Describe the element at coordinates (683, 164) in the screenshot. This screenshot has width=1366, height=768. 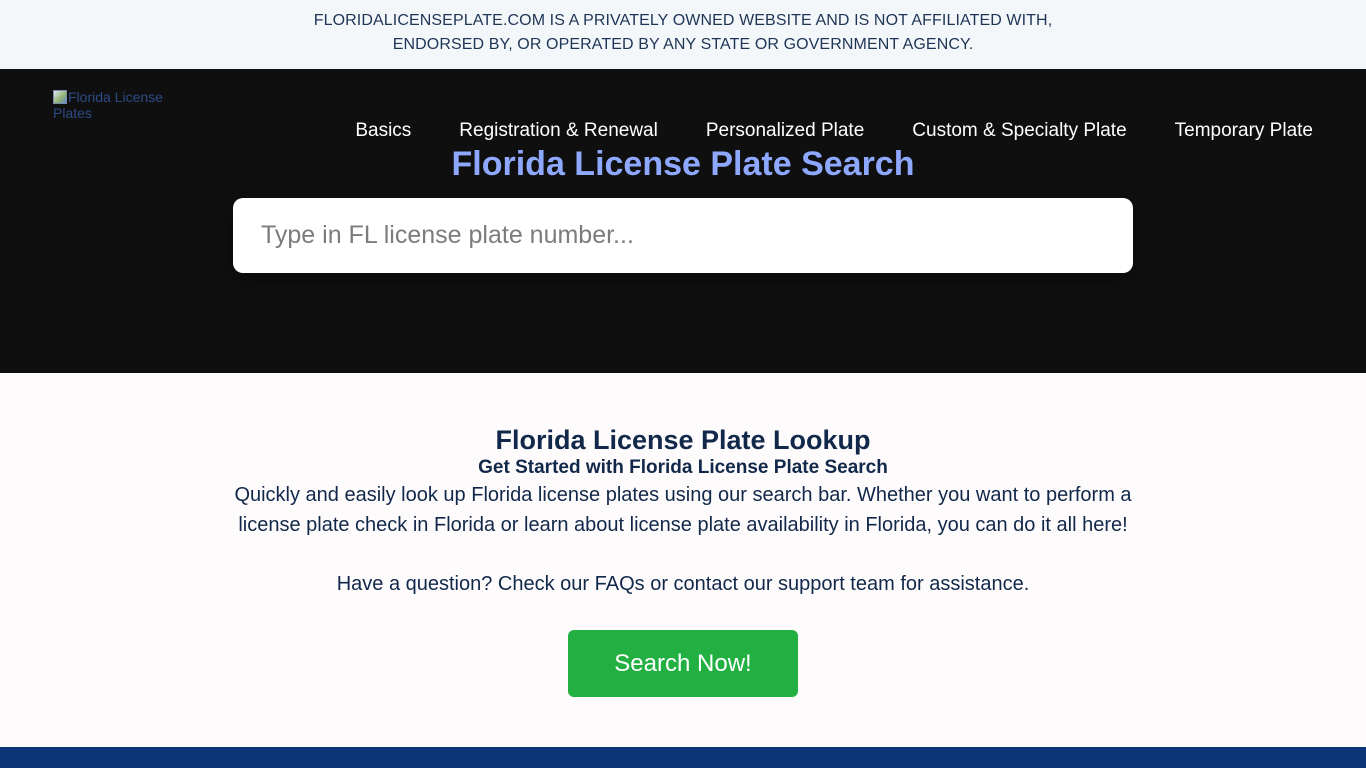
I see `hero-title: Florida License Plate Search` at that location.